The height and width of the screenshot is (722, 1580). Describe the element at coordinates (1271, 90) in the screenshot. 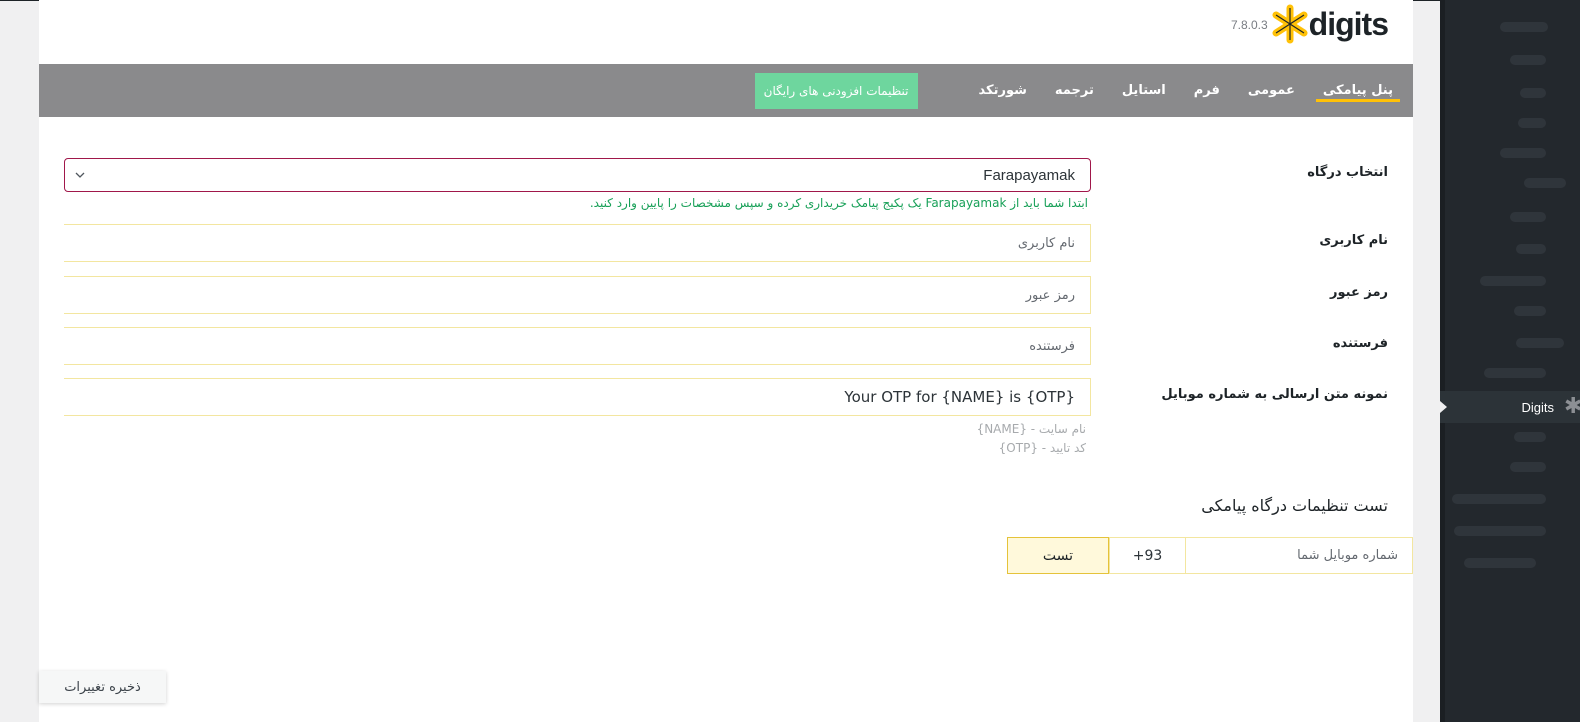

I see `tab-general: عمومی` at that location.